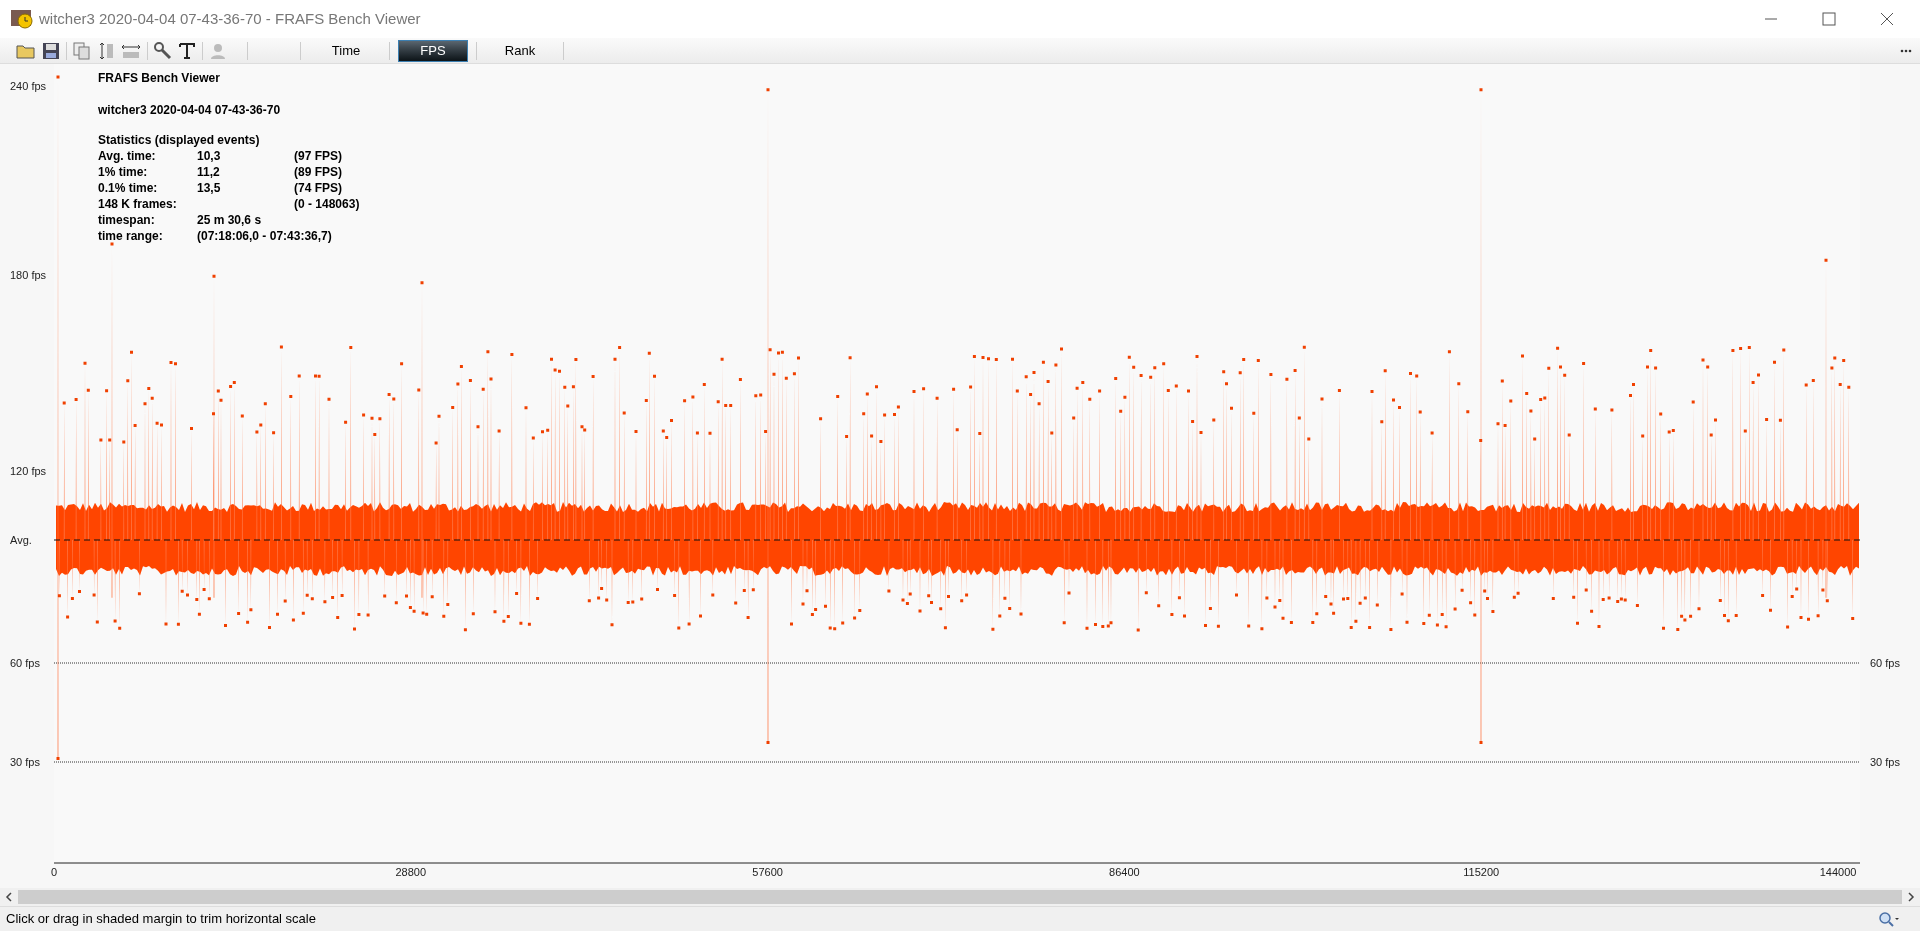 The image size is (1920, 931). What do you see at coordinates (1889, 919) in the screenshot?
I see `zoom-icon` at bounding box center [1889, 919].